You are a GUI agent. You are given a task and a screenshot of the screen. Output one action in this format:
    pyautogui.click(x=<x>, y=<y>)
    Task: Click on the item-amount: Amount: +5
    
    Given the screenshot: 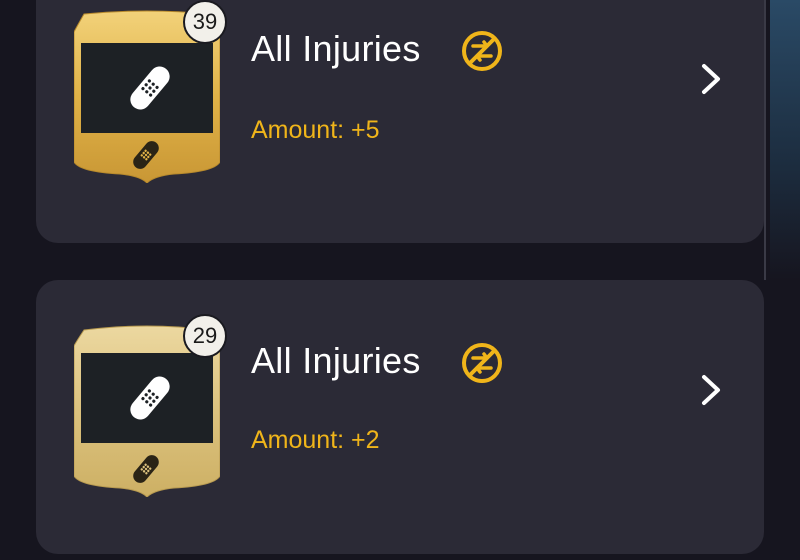 What is the action you would take?
    pyautogui.click(x=315, y=130)
    